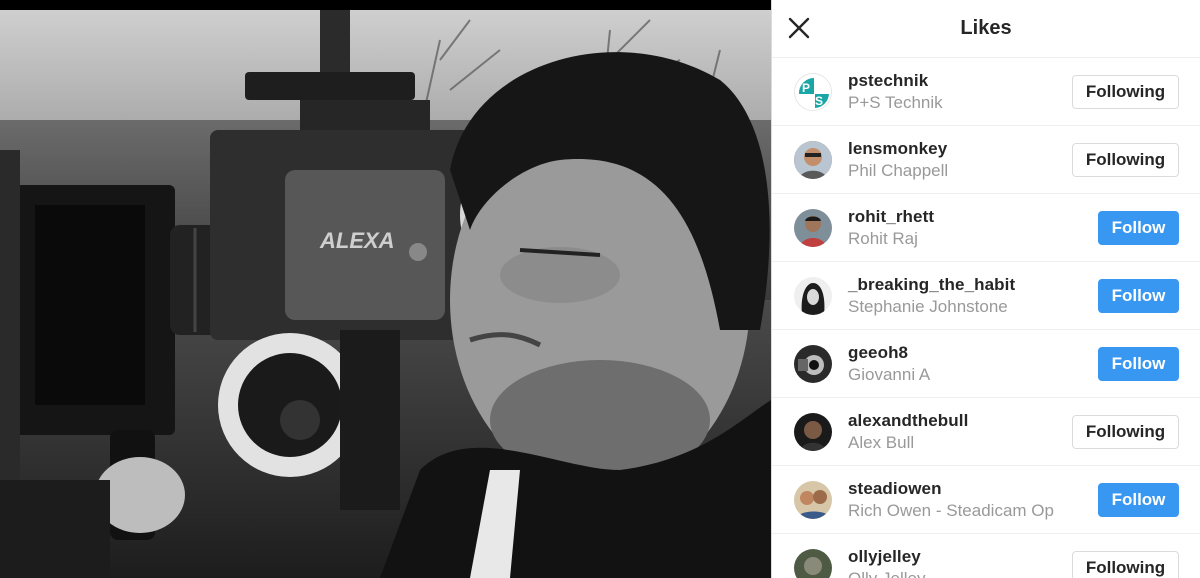 This screenshot has height=578, width=1200. What do you see at coordinates (973, 228) in the screenshot?
I see `like-names: rohit_rhett Rohit Raj` at bounding box center [973, 228].